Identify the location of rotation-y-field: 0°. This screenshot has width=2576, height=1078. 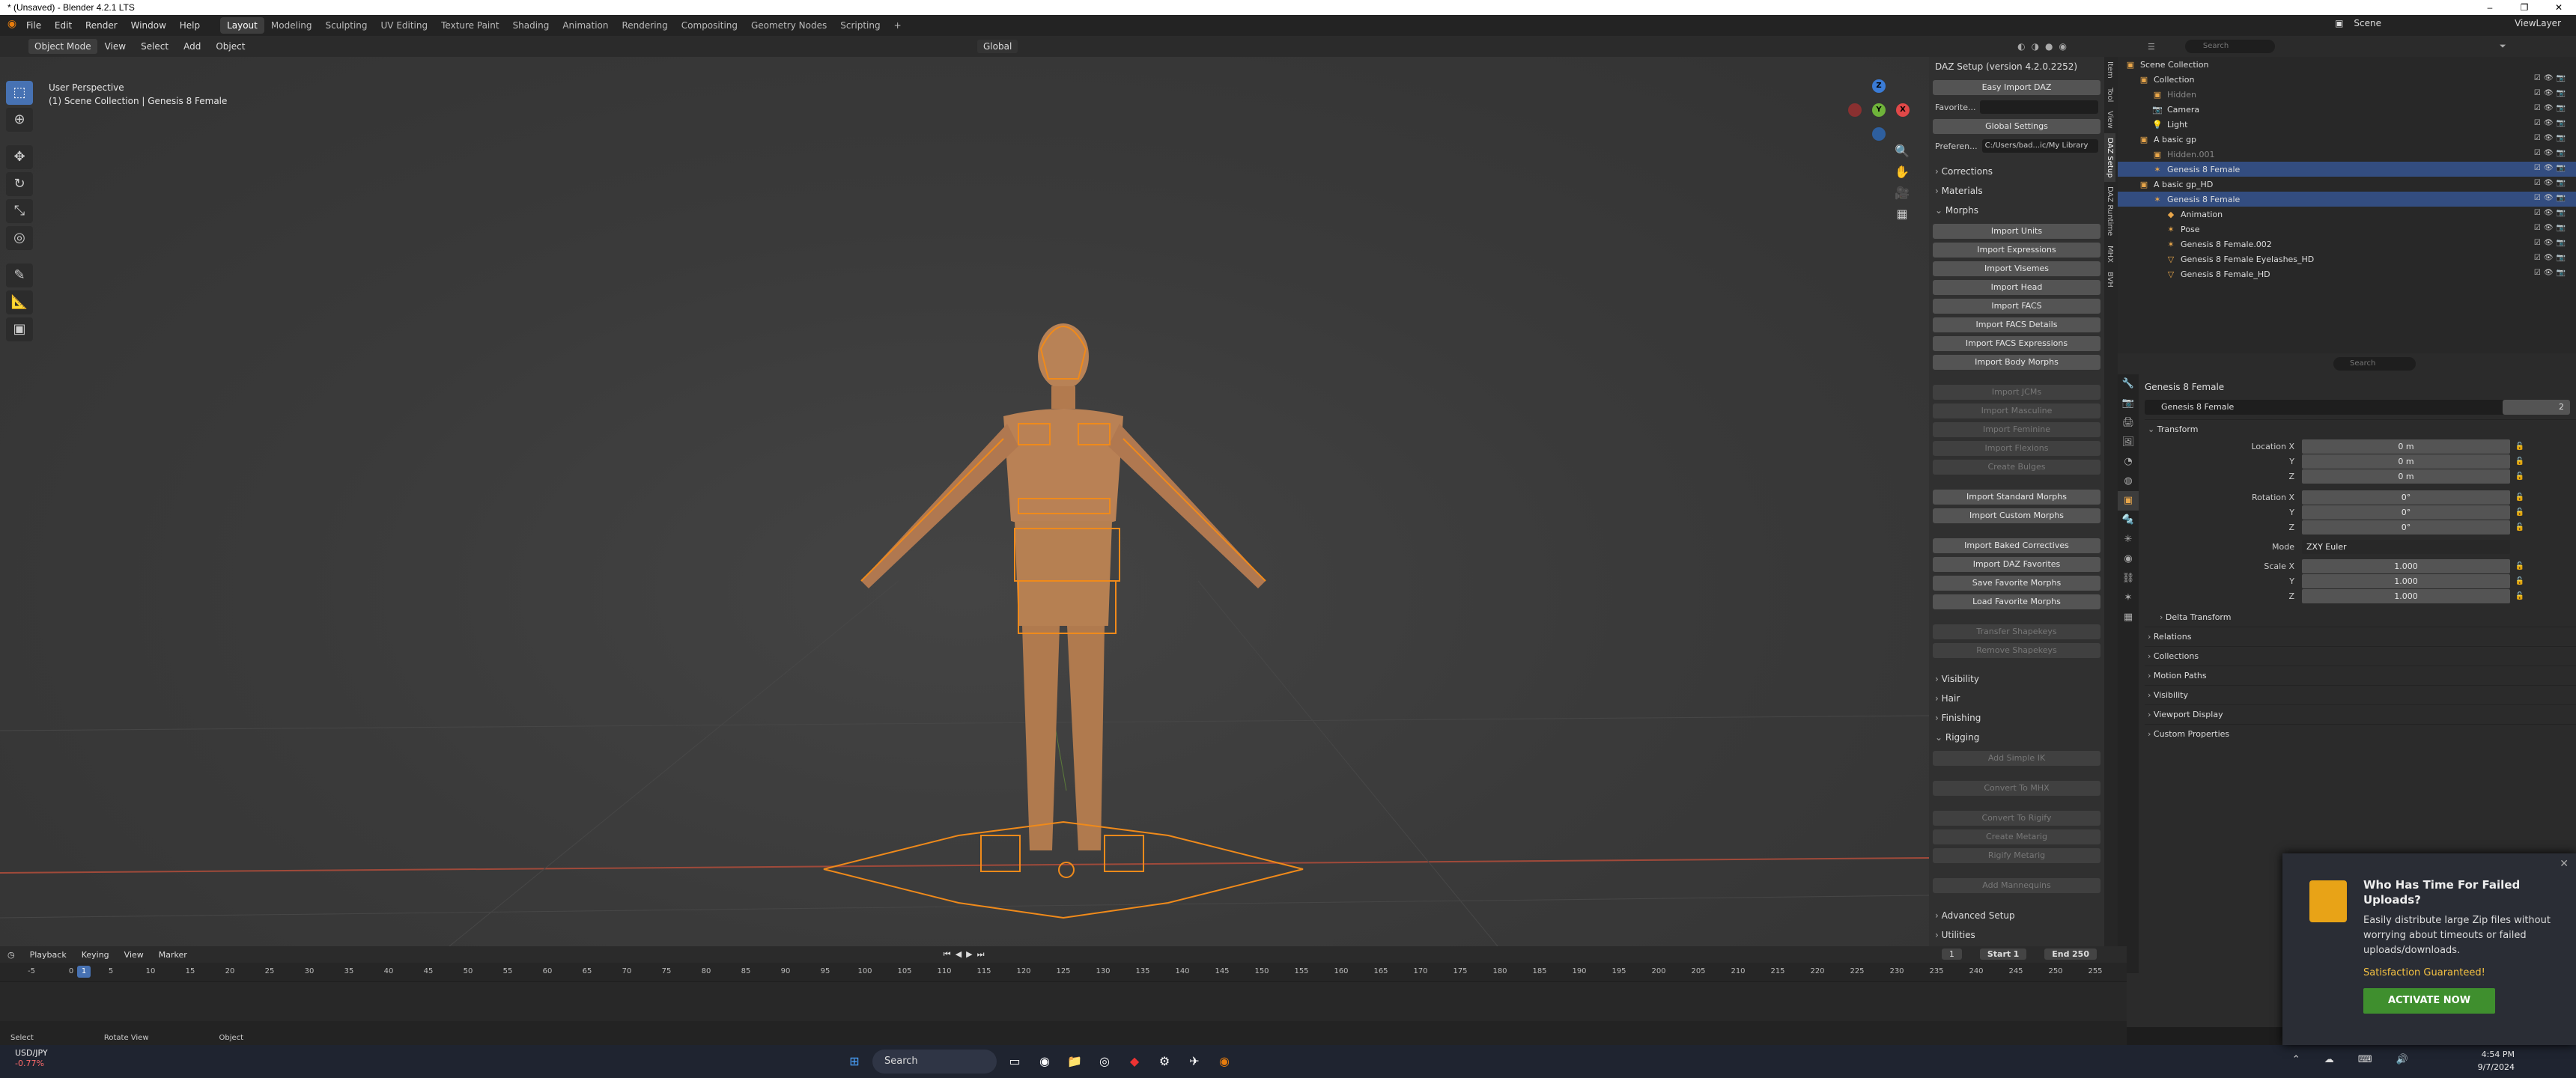
(2406, 512).